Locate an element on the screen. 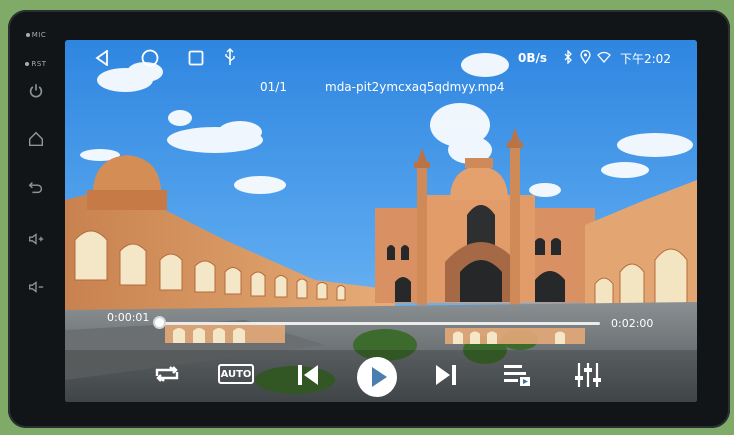  reset-button: RST is located at coordinates (36, 64).